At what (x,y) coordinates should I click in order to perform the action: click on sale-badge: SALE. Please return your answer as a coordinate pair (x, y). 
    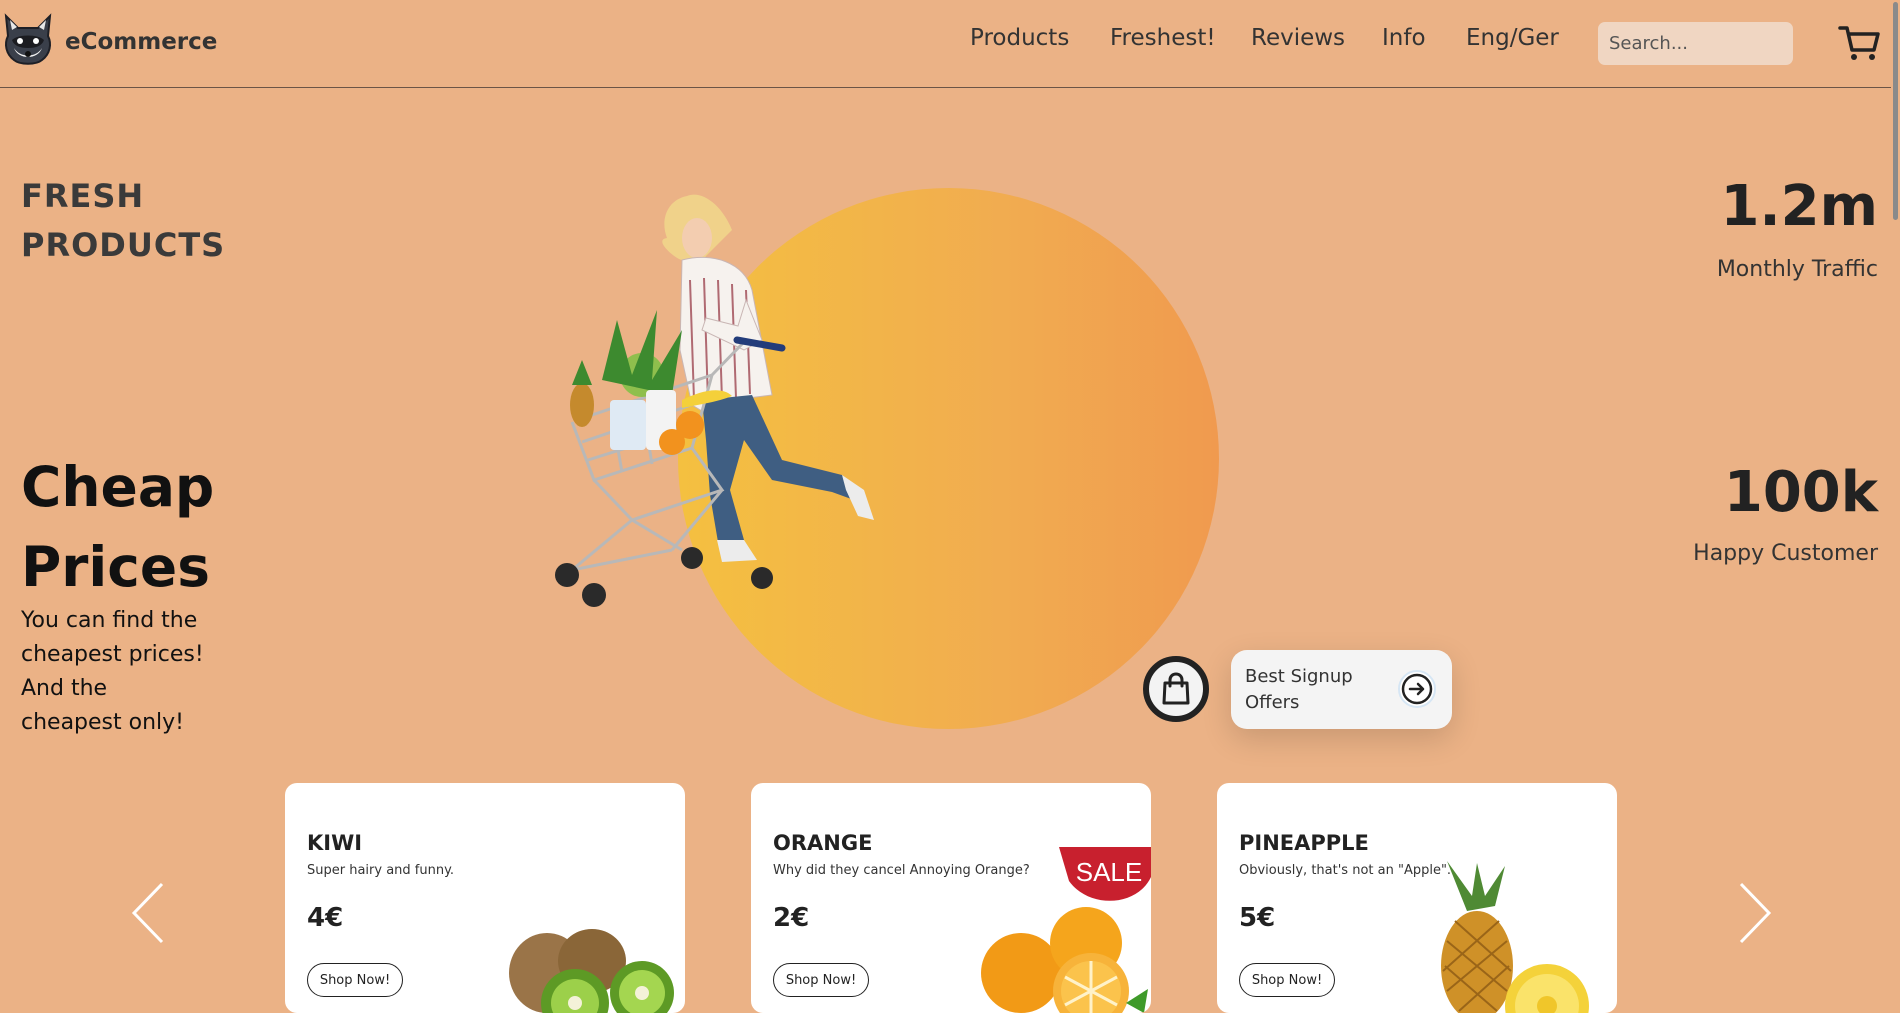
    Looking at the image, I should click on (1105, 874).